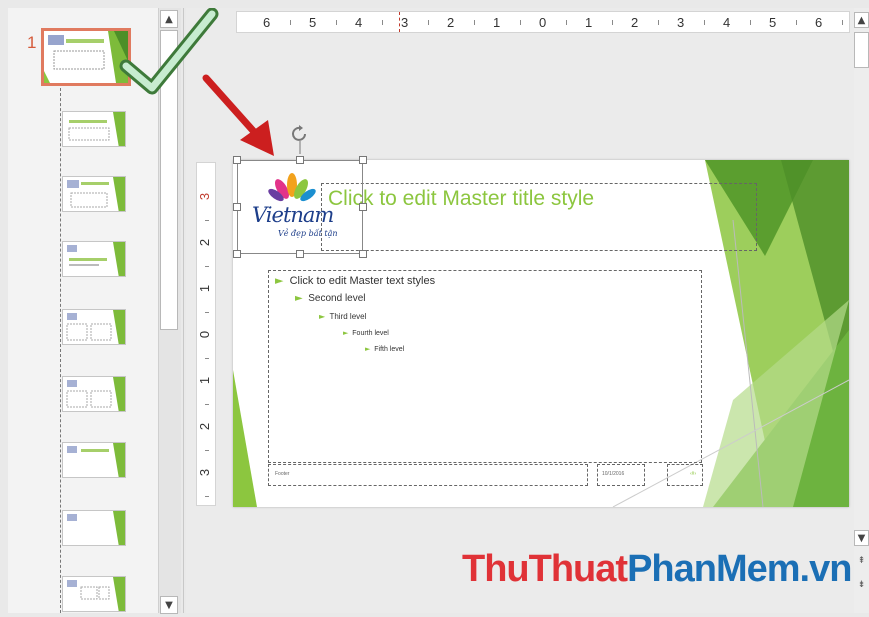  I want to click on date-placeholder: 10/1/2016, so click(621, 475).